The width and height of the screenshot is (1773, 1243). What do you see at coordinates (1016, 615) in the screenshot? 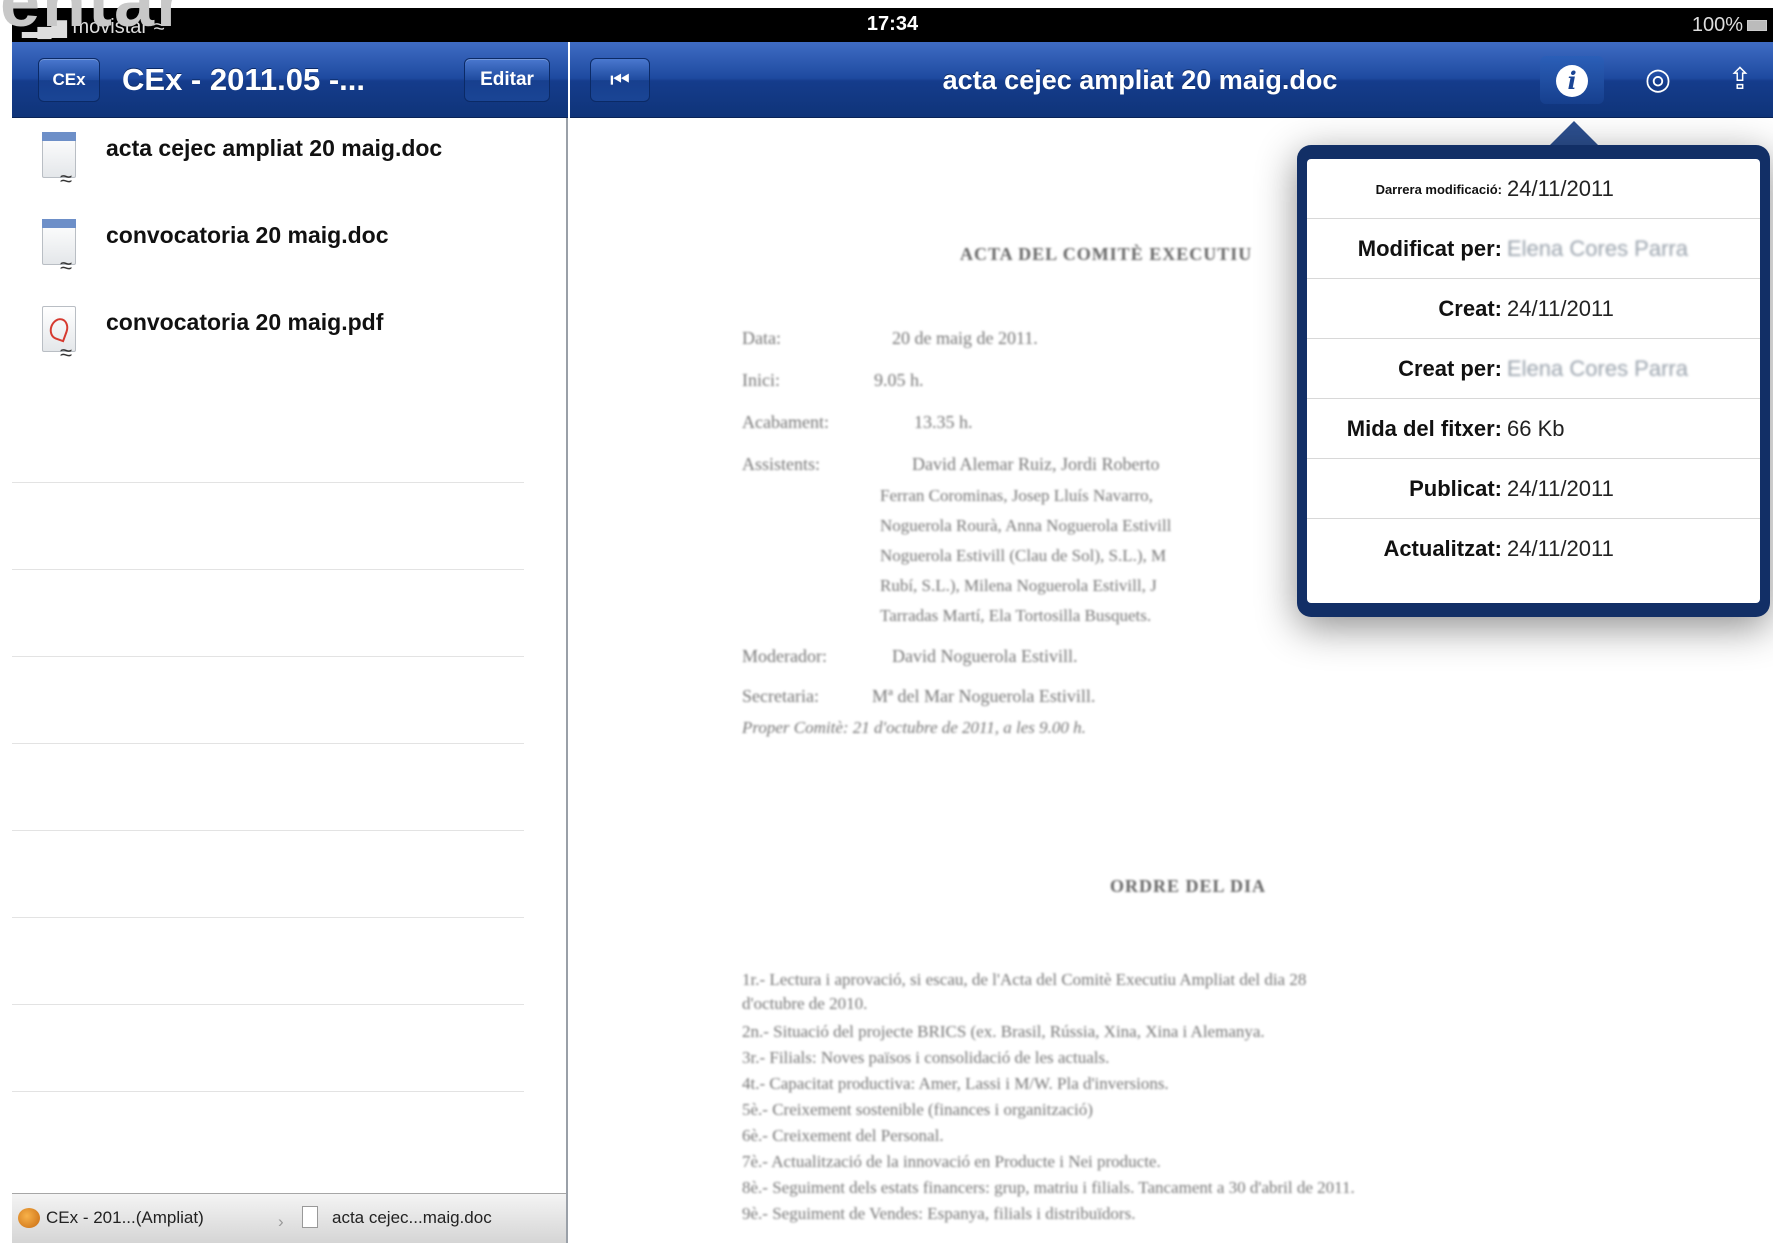
I see `doc-line: Tarradas Martí, Ela Tortosilla Busquets.` at bounding box center [1016, 615].